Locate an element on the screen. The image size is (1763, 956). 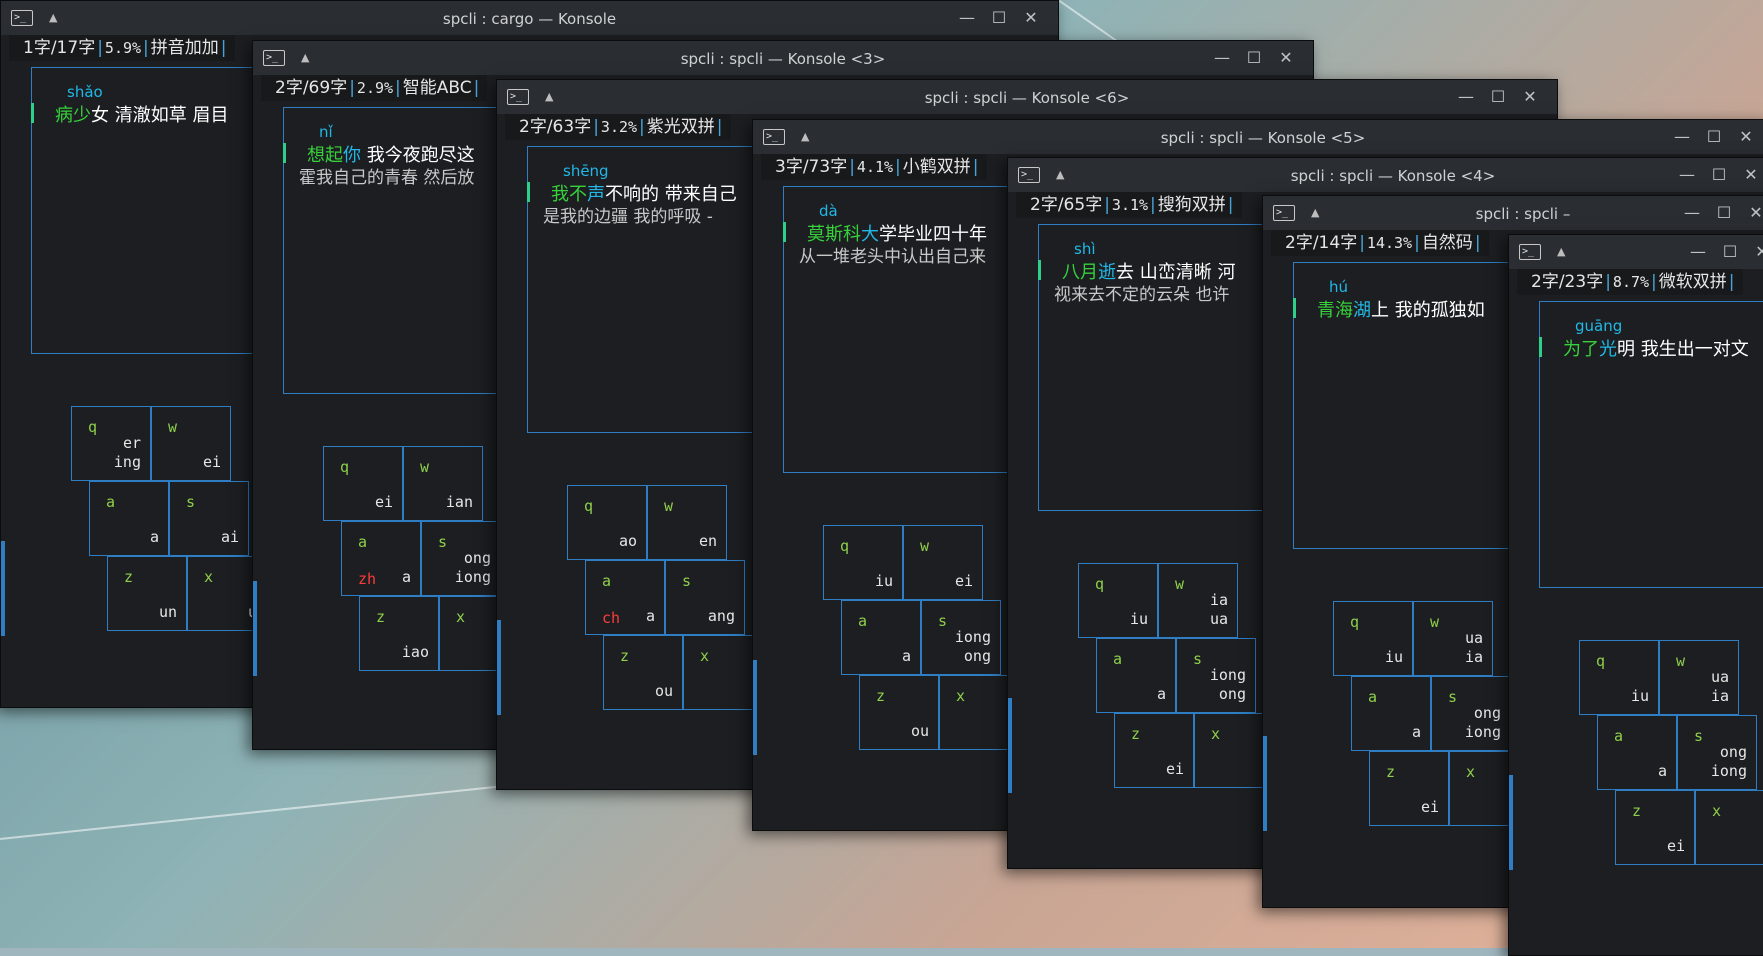
total-count: /17字 is located at coordinates (73, 48).